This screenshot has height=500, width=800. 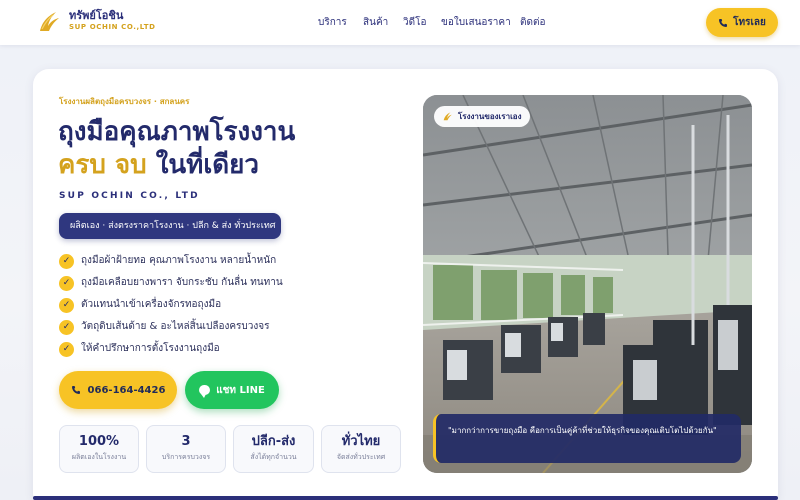 I want to click on photo-badge-label: โรงงานของเราเอง, so click(x=490, y=116).